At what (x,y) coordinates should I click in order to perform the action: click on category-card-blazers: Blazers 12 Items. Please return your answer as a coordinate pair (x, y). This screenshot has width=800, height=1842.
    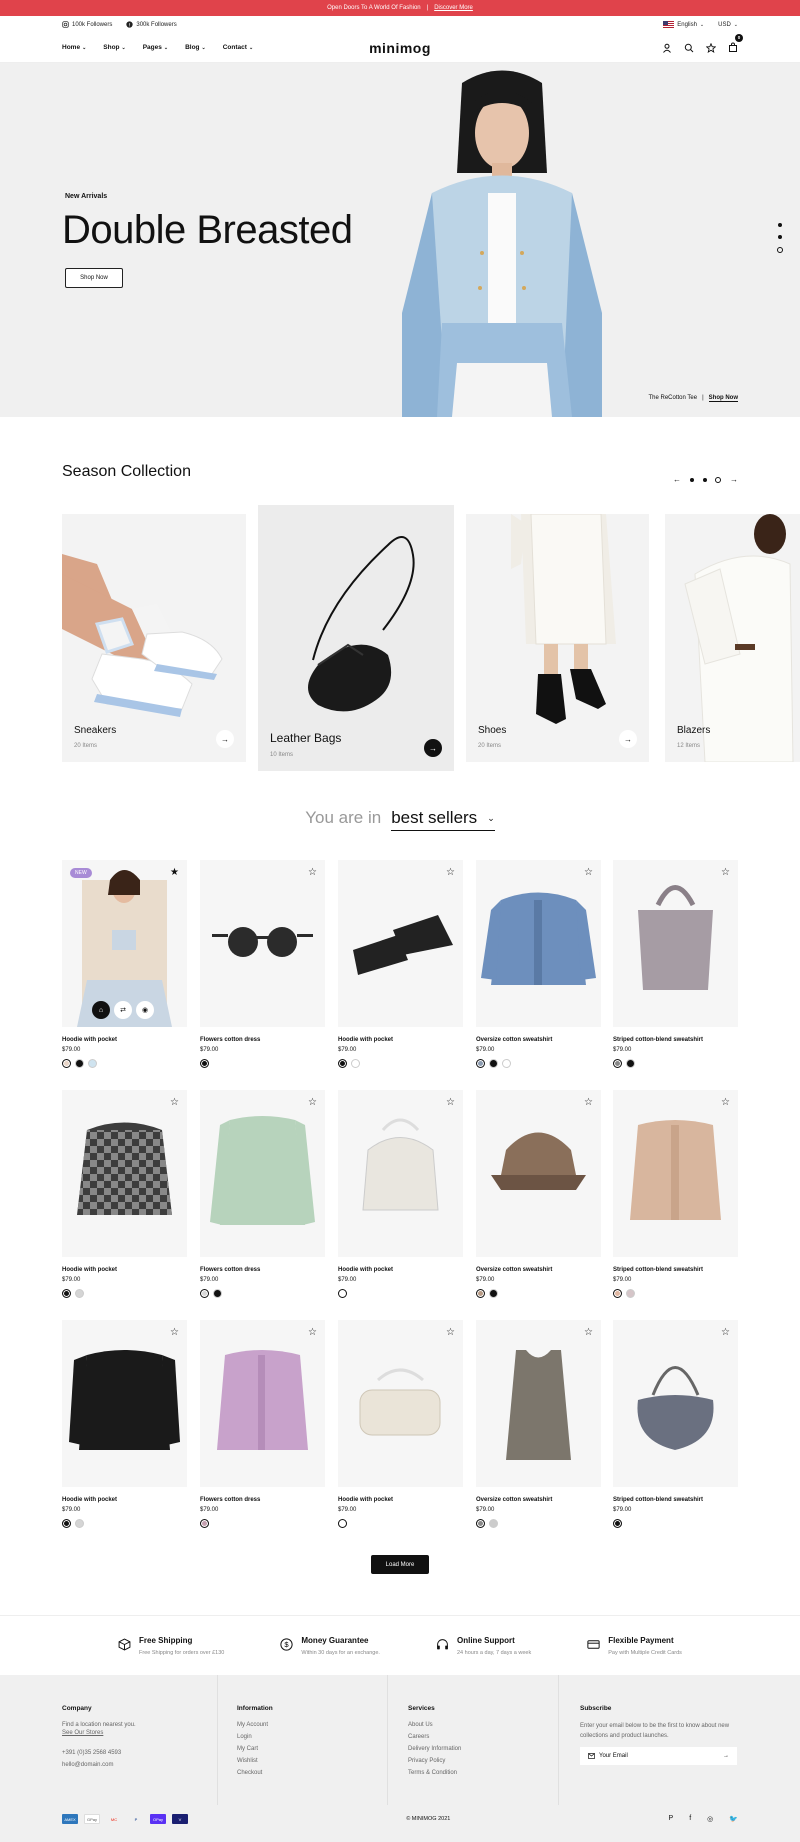
    Looking at the image, I should click on (732, 638).